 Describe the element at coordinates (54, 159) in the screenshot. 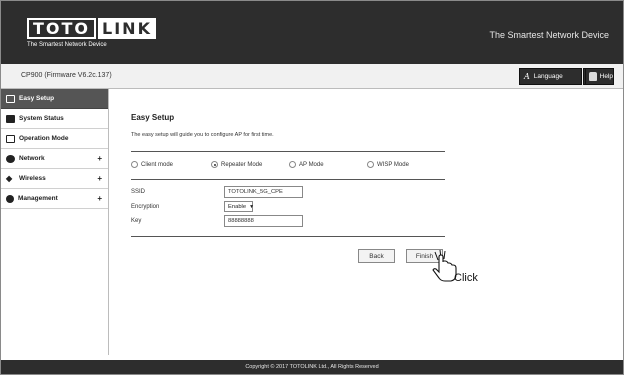

I see `sidebar-item-network: Network +` at that location.